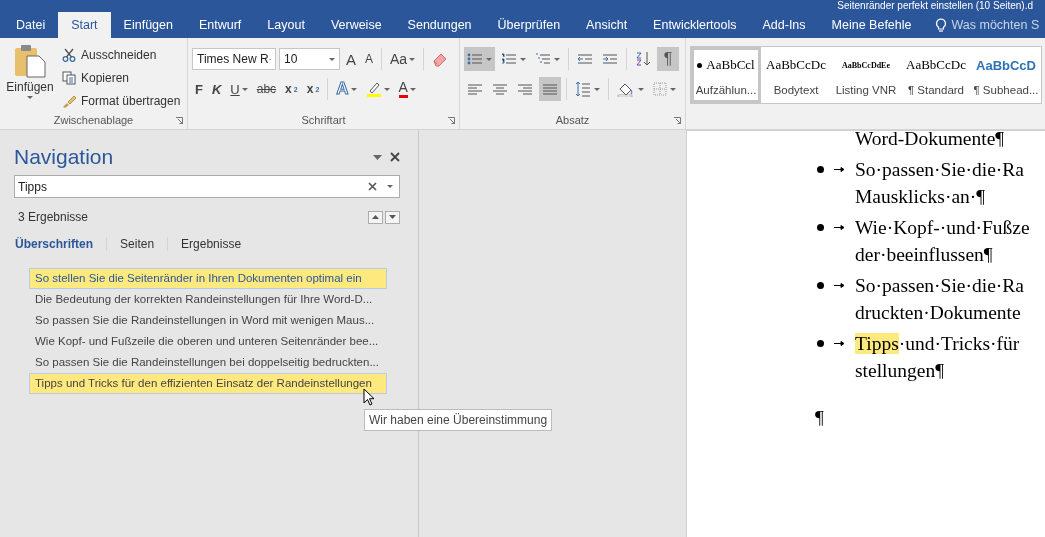 The width and height of the screenshot is (1045, 537). What do you see at coordinates (626, 89) in the screenshot?
I see `paint-bucket-icon` at bounding box center [626, 89].